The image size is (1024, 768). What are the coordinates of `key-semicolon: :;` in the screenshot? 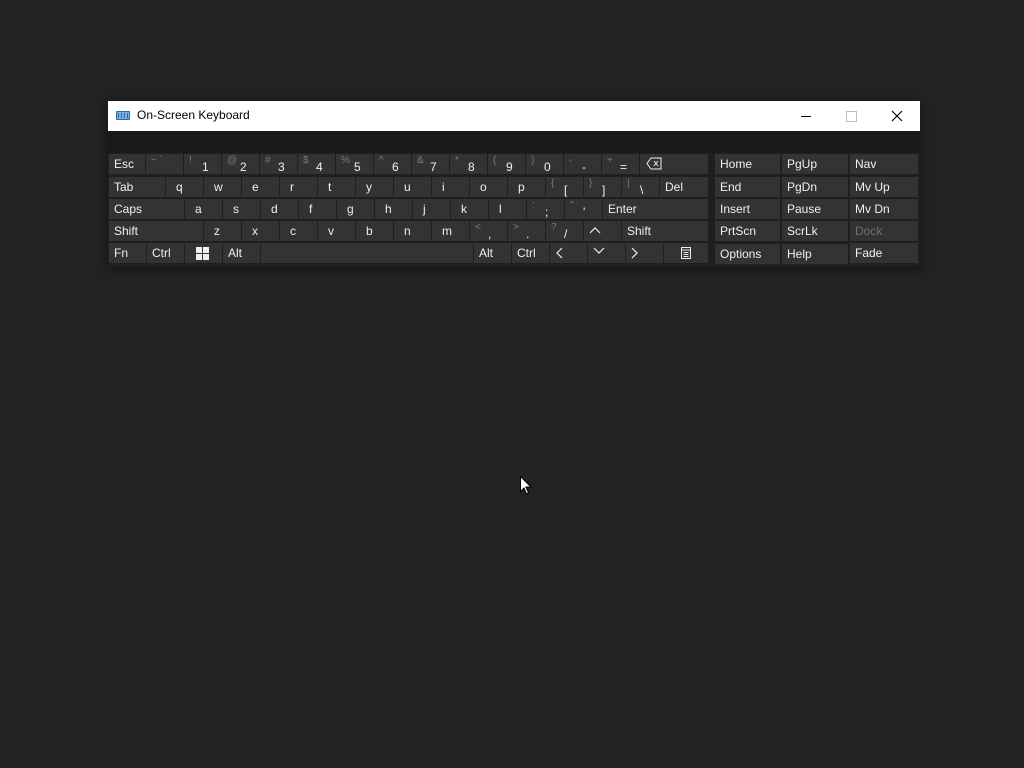 It's located at (545, 209).